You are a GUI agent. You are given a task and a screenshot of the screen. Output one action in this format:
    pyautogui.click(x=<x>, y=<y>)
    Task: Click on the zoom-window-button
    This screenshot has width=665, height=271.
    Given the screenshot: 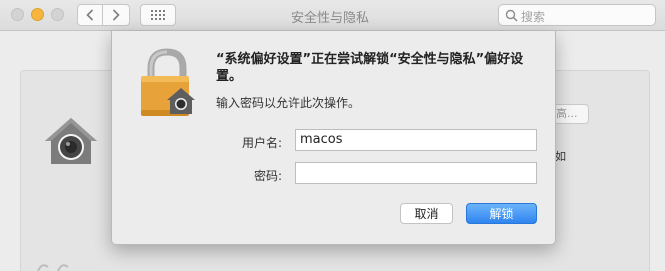 What is the action you would take?
    pyautogui.click(x=57, y=14)
    